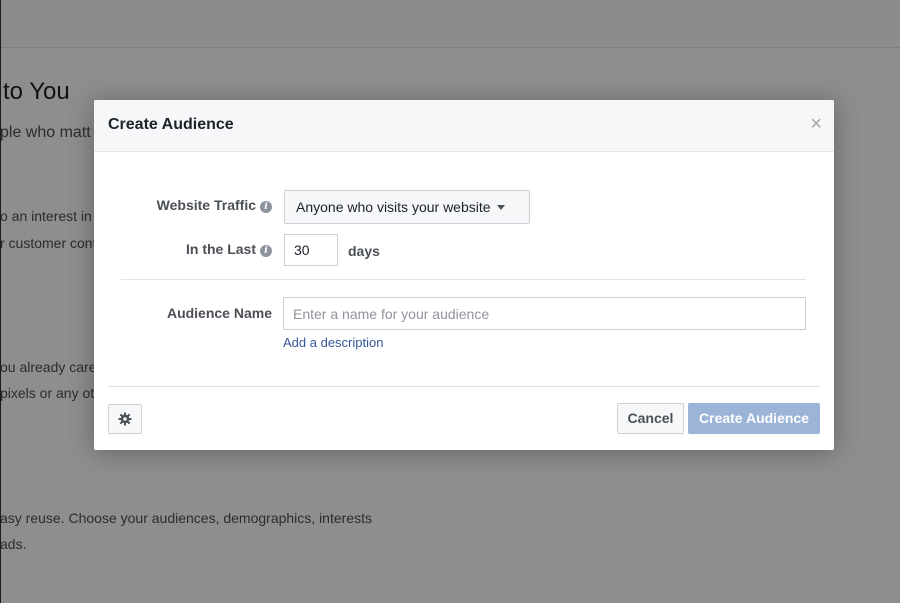 This screenshot has height=603, width=900. What do you see at coordinates (650, 418) in the screenshot?
I see `cancel-button: Cancel` at bounding box center [650, 418].